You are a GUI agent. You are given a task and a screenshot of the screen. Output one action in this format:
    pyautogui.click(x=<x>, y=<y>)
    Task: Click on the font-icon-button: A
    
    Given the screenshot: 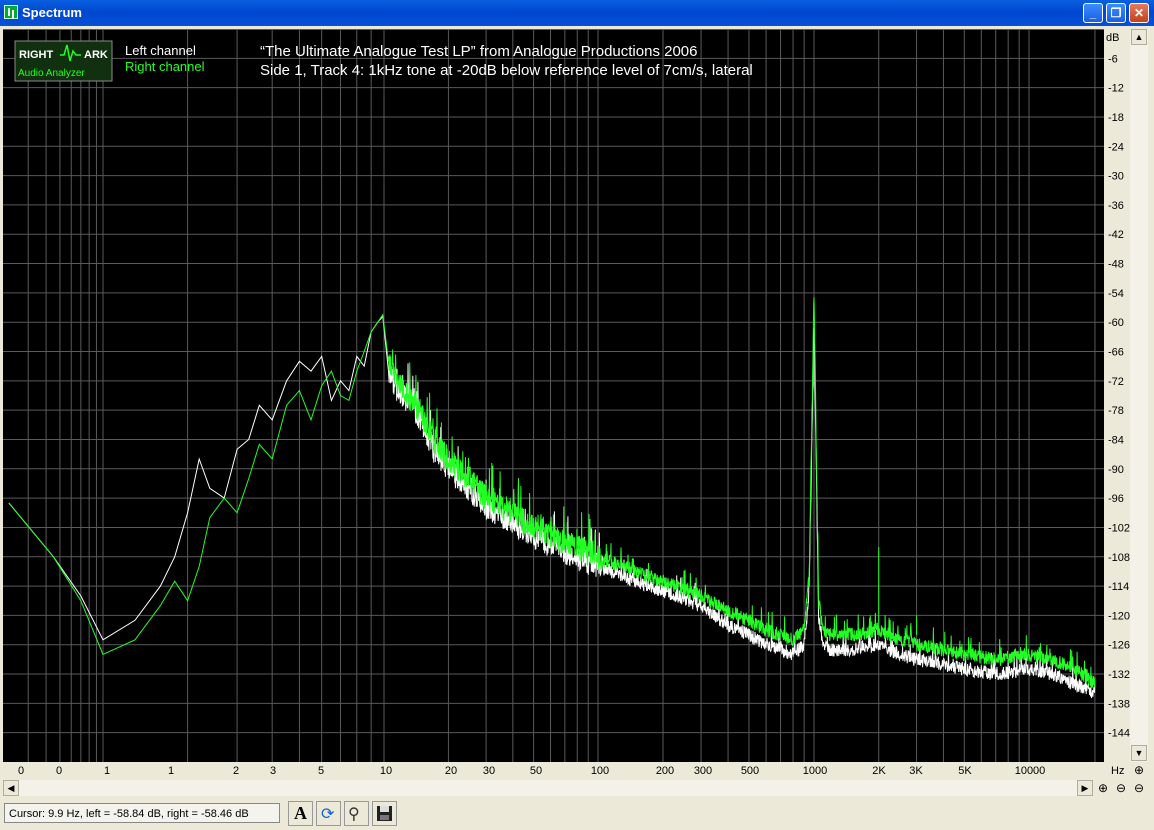 What is the action you would take?
    pyautogui.click(x=300, y=813)
    